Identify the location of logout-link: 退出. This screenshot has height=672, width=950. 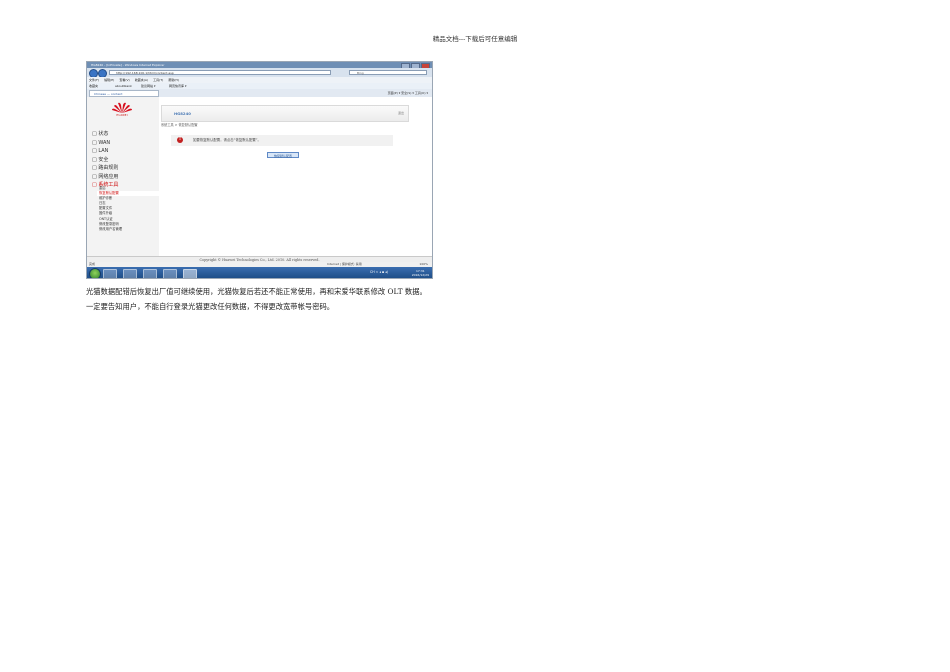
(401, 113).